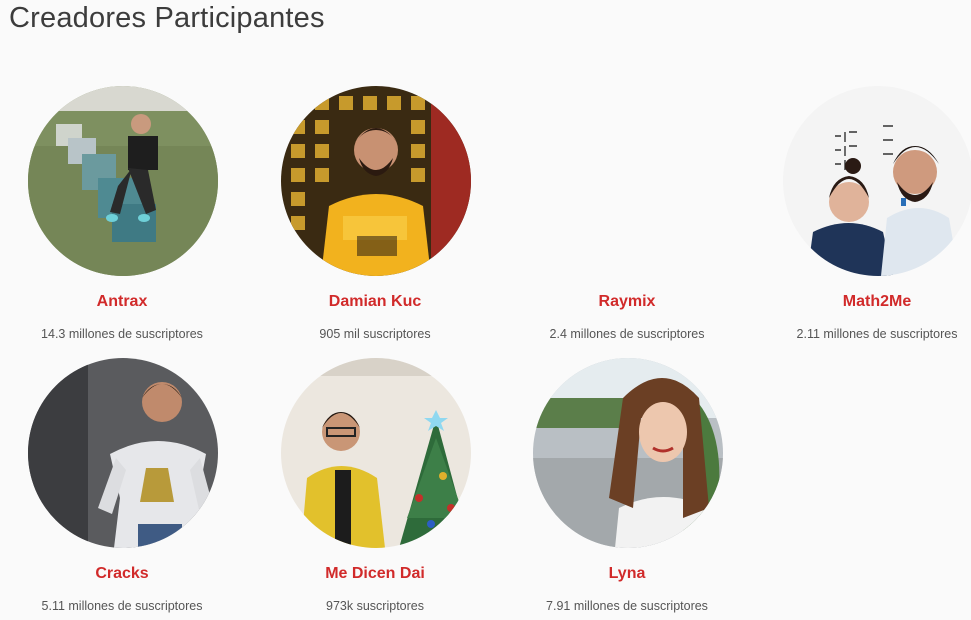 The image size is (971, 620). I want to click on creator-card-cracks: Cracks 5.11 millones de suscriptores, so click(122, 488).